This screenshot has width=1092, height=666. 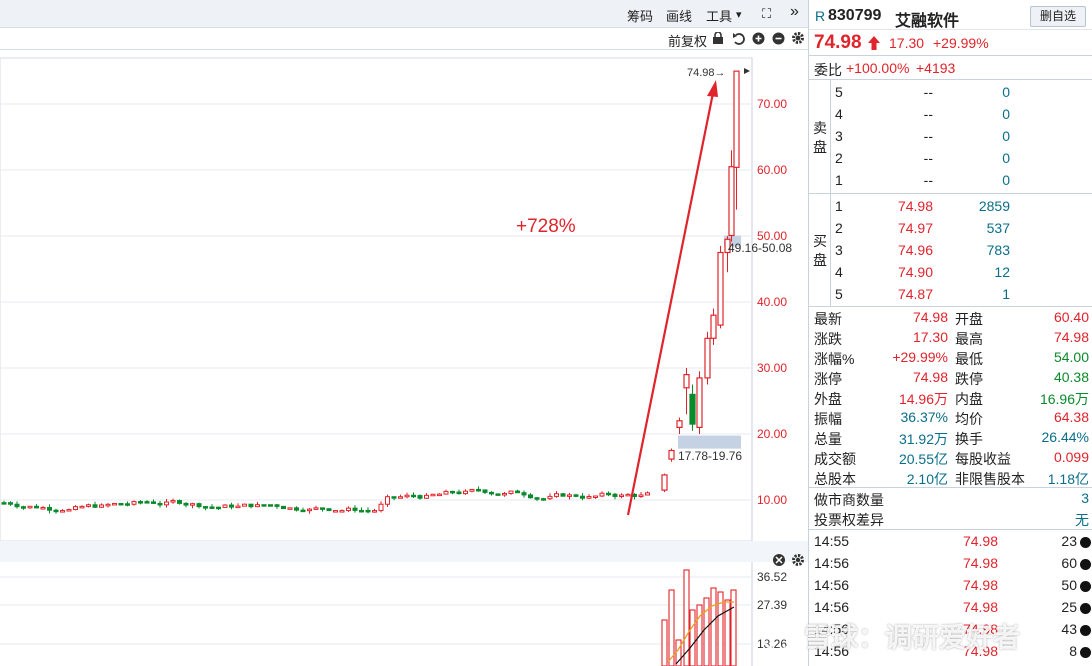 What do you see at coordinates (969, 439) in the screenshot?
I see `stat-label: 换手` at bounding box center [969, 439].